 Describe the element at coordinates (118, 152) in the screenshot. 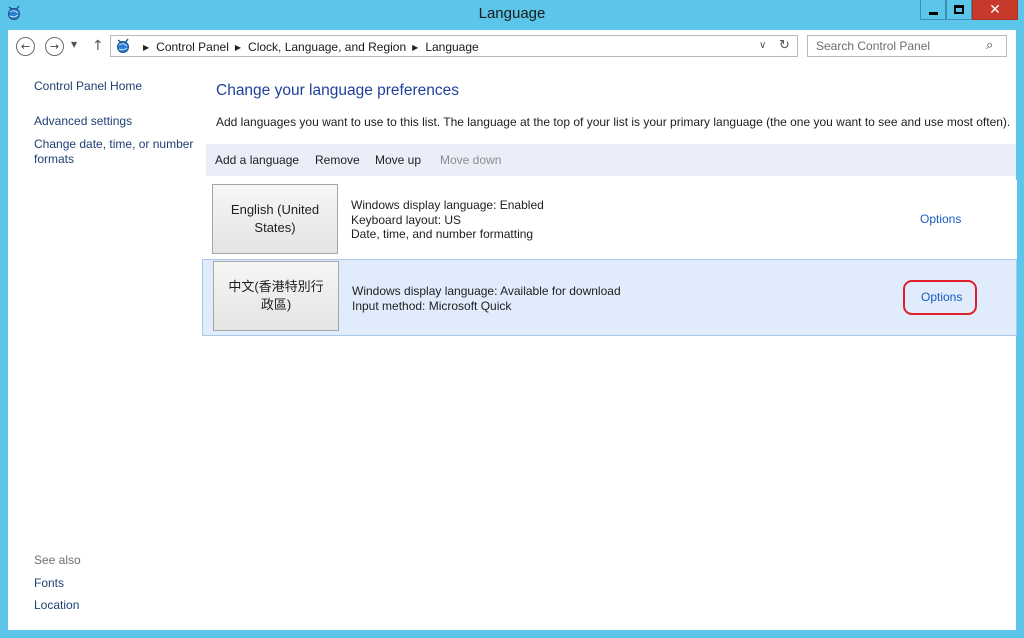

I see `change-date-time-formats-link: Change date, time, or number formats` at that location.